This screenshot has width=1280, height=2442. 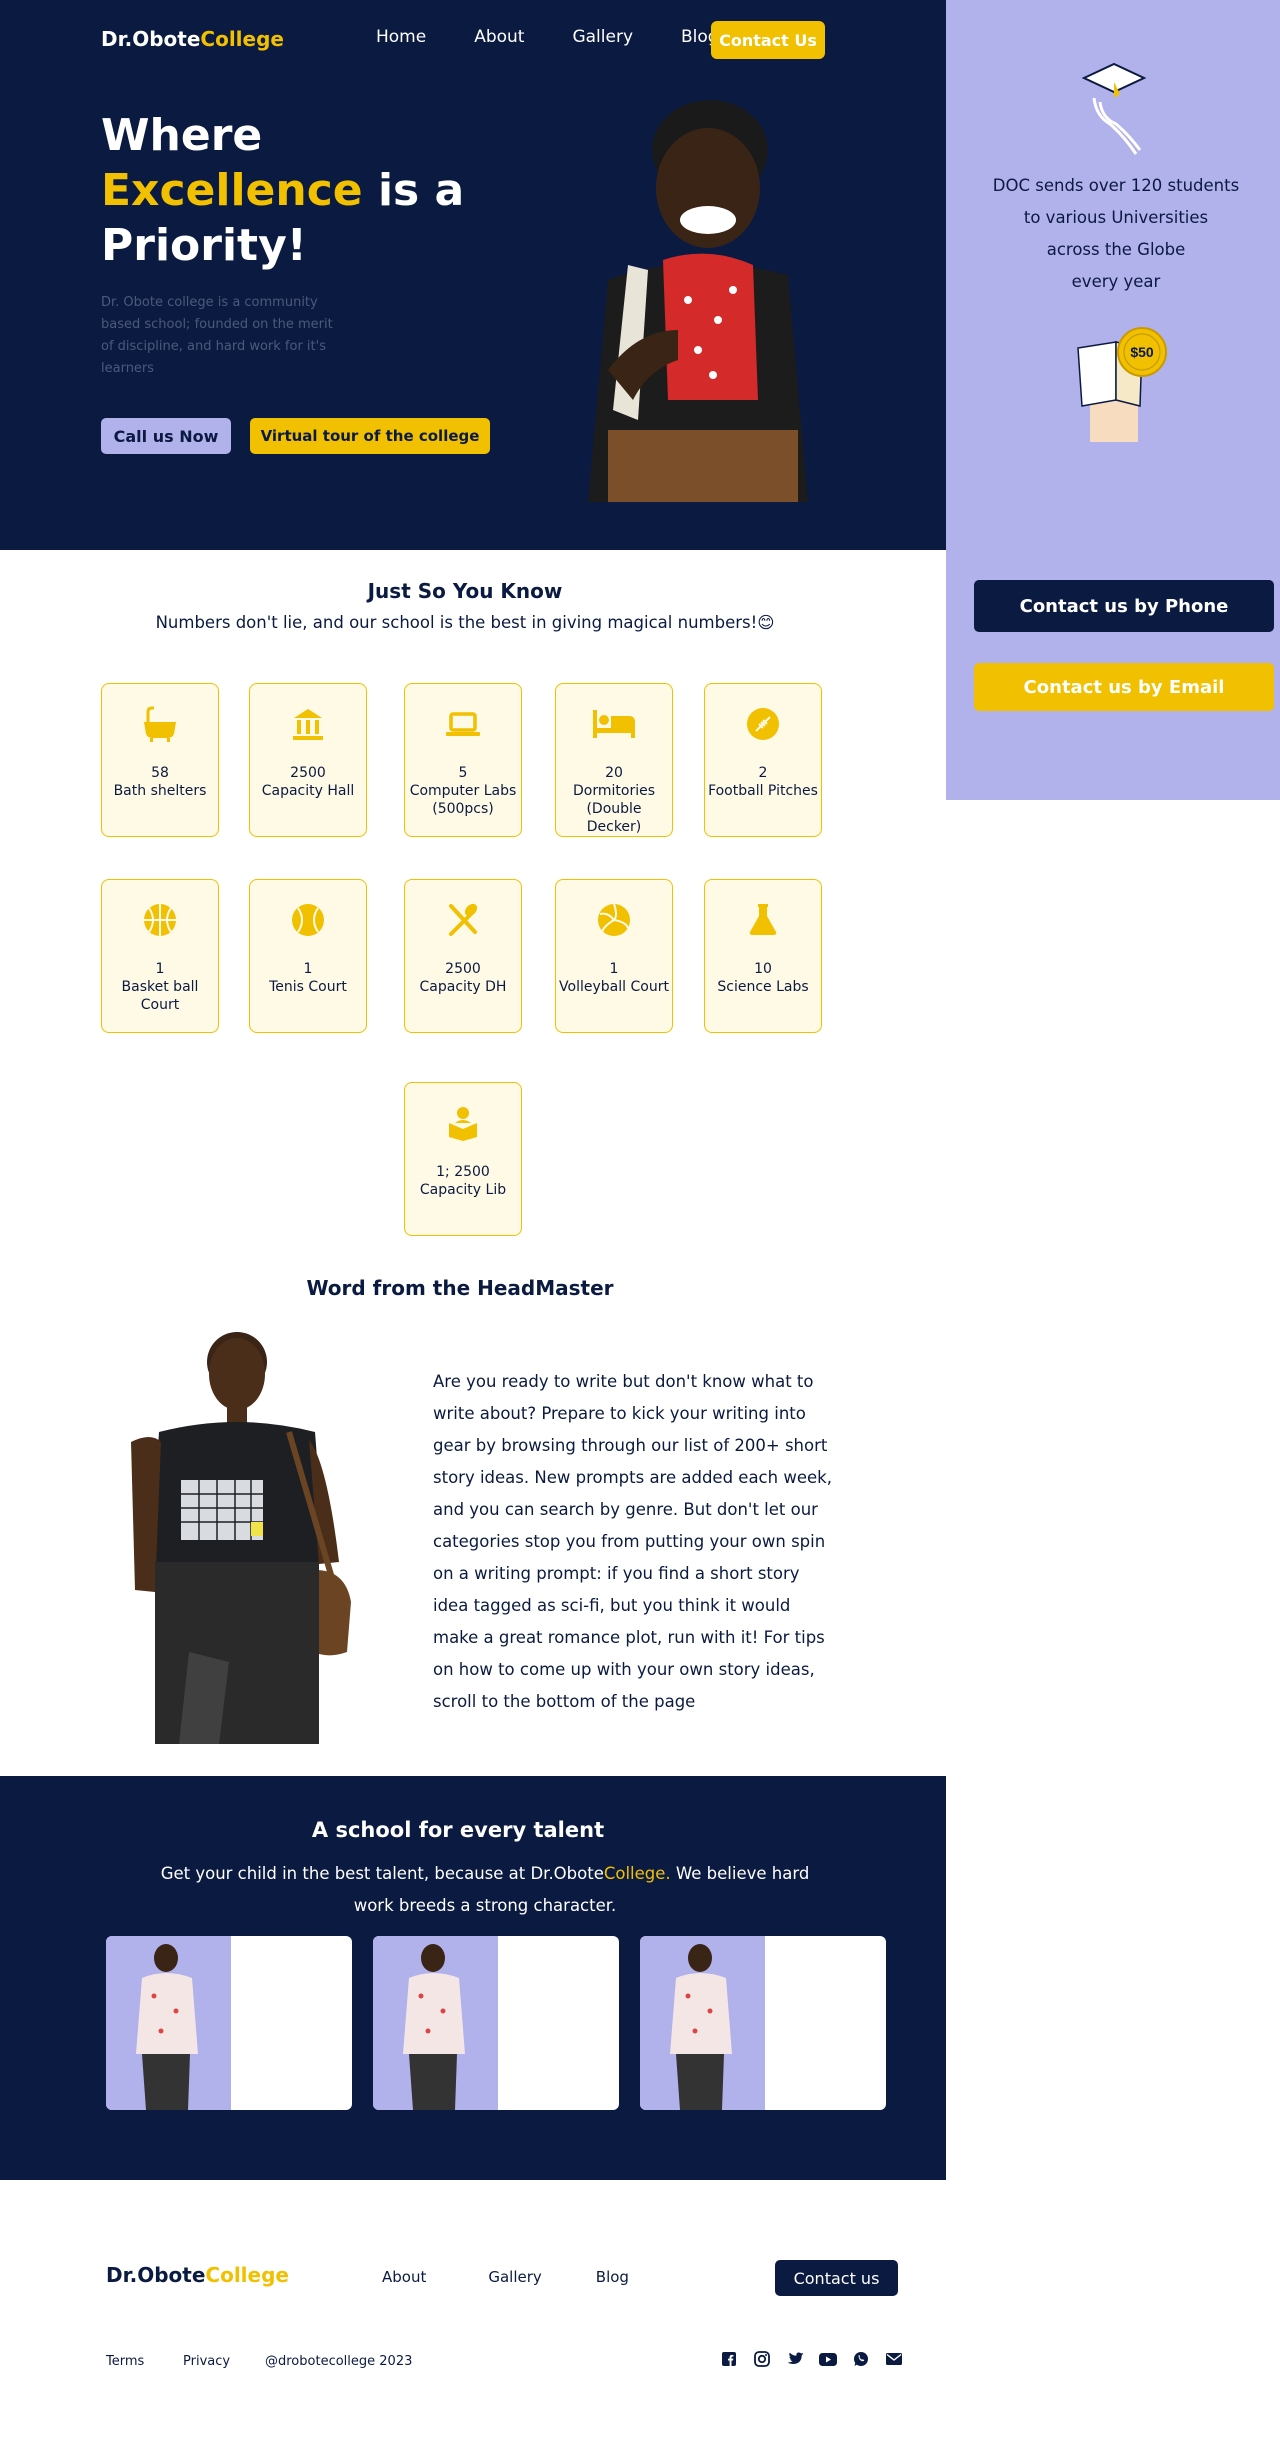 What do you see at coordinates (232, 190) in the screenshot?
I see `hero-title-highlight: Excellence` at bounding box center [232, 190].